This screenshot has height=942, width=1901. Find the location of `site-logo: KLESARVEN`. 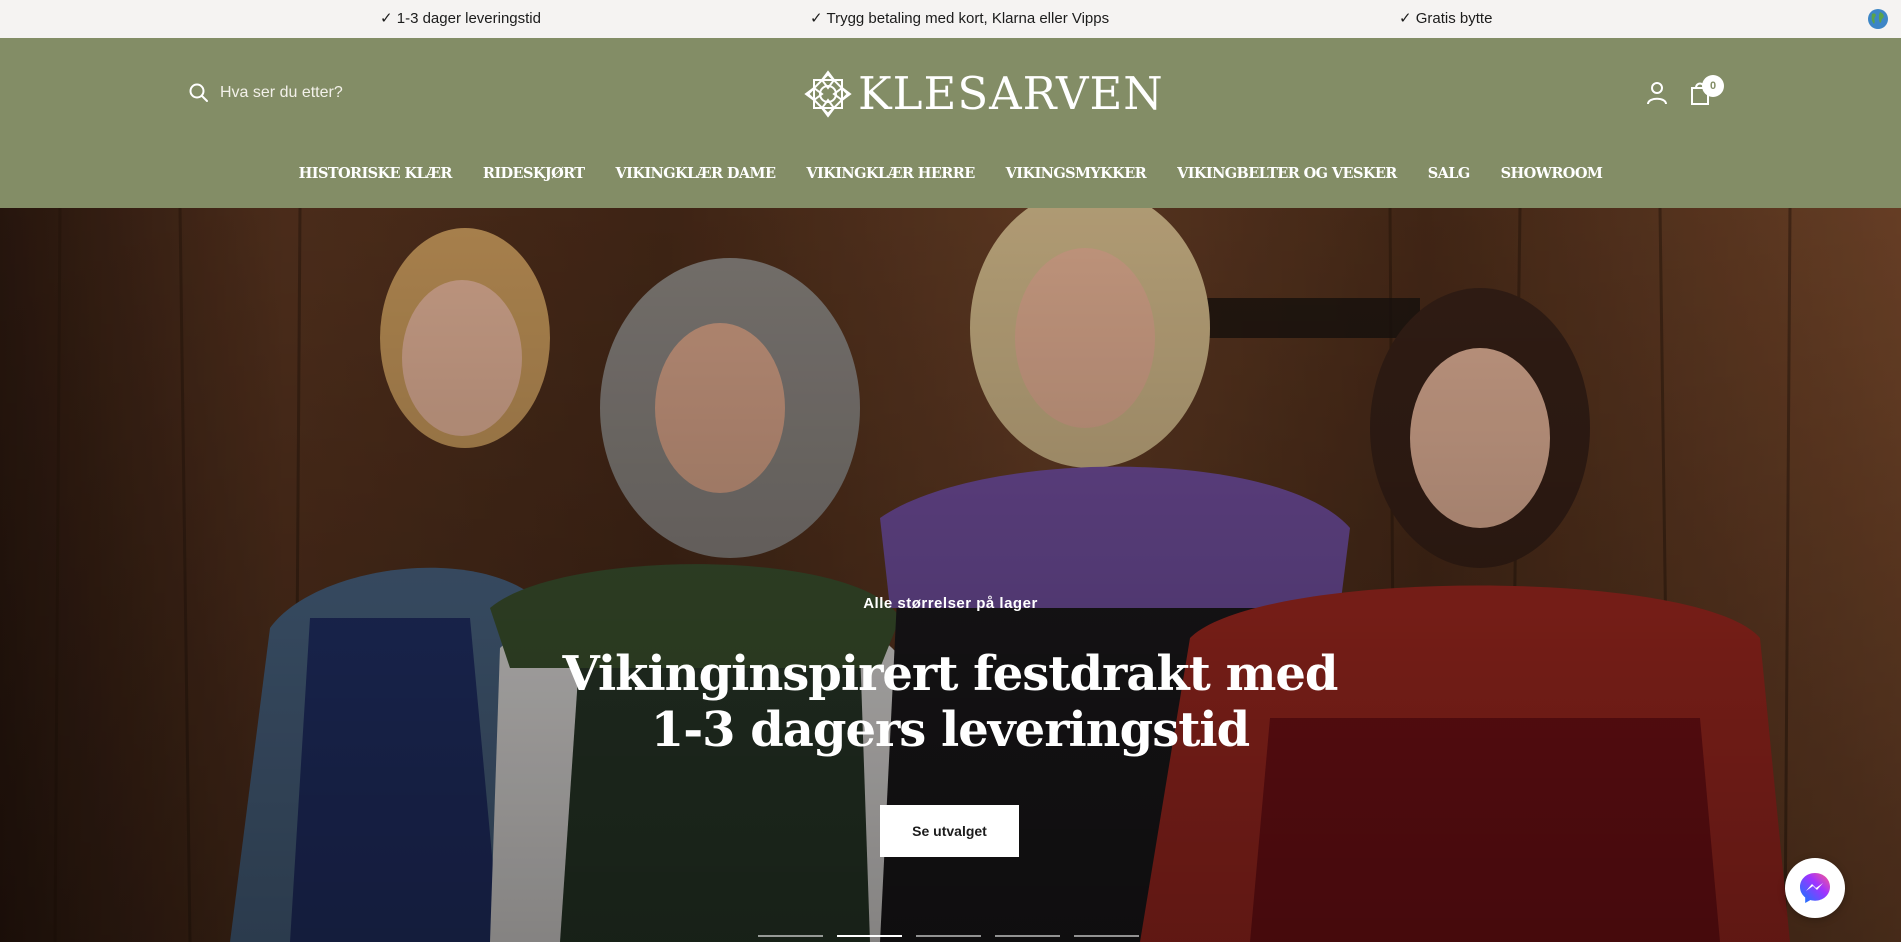

site-logo: KLESARVEN is located at coordinates (982, 94).